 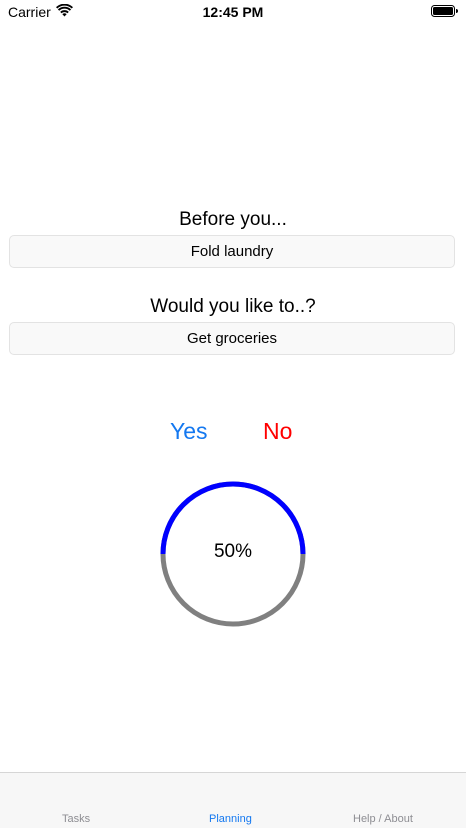 What do you see at coordinates (383, 819) in the screenshot?
I see `tab-help-about: Help / About` at bounding box center [383, 819].